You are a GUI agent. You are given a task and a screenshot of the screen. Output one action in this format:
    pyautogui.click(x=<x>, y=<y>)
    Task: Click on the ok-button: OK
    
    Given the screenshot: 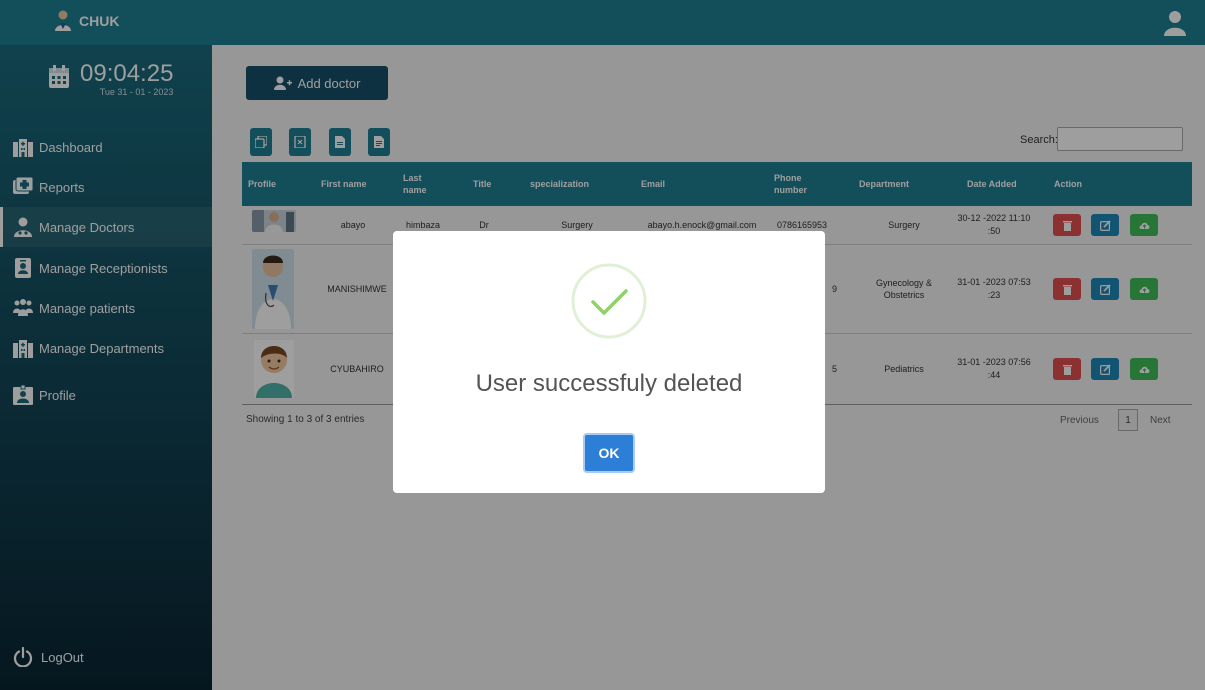 What is the action you would take?
    pyautogui.click(x=609, y=453)
    